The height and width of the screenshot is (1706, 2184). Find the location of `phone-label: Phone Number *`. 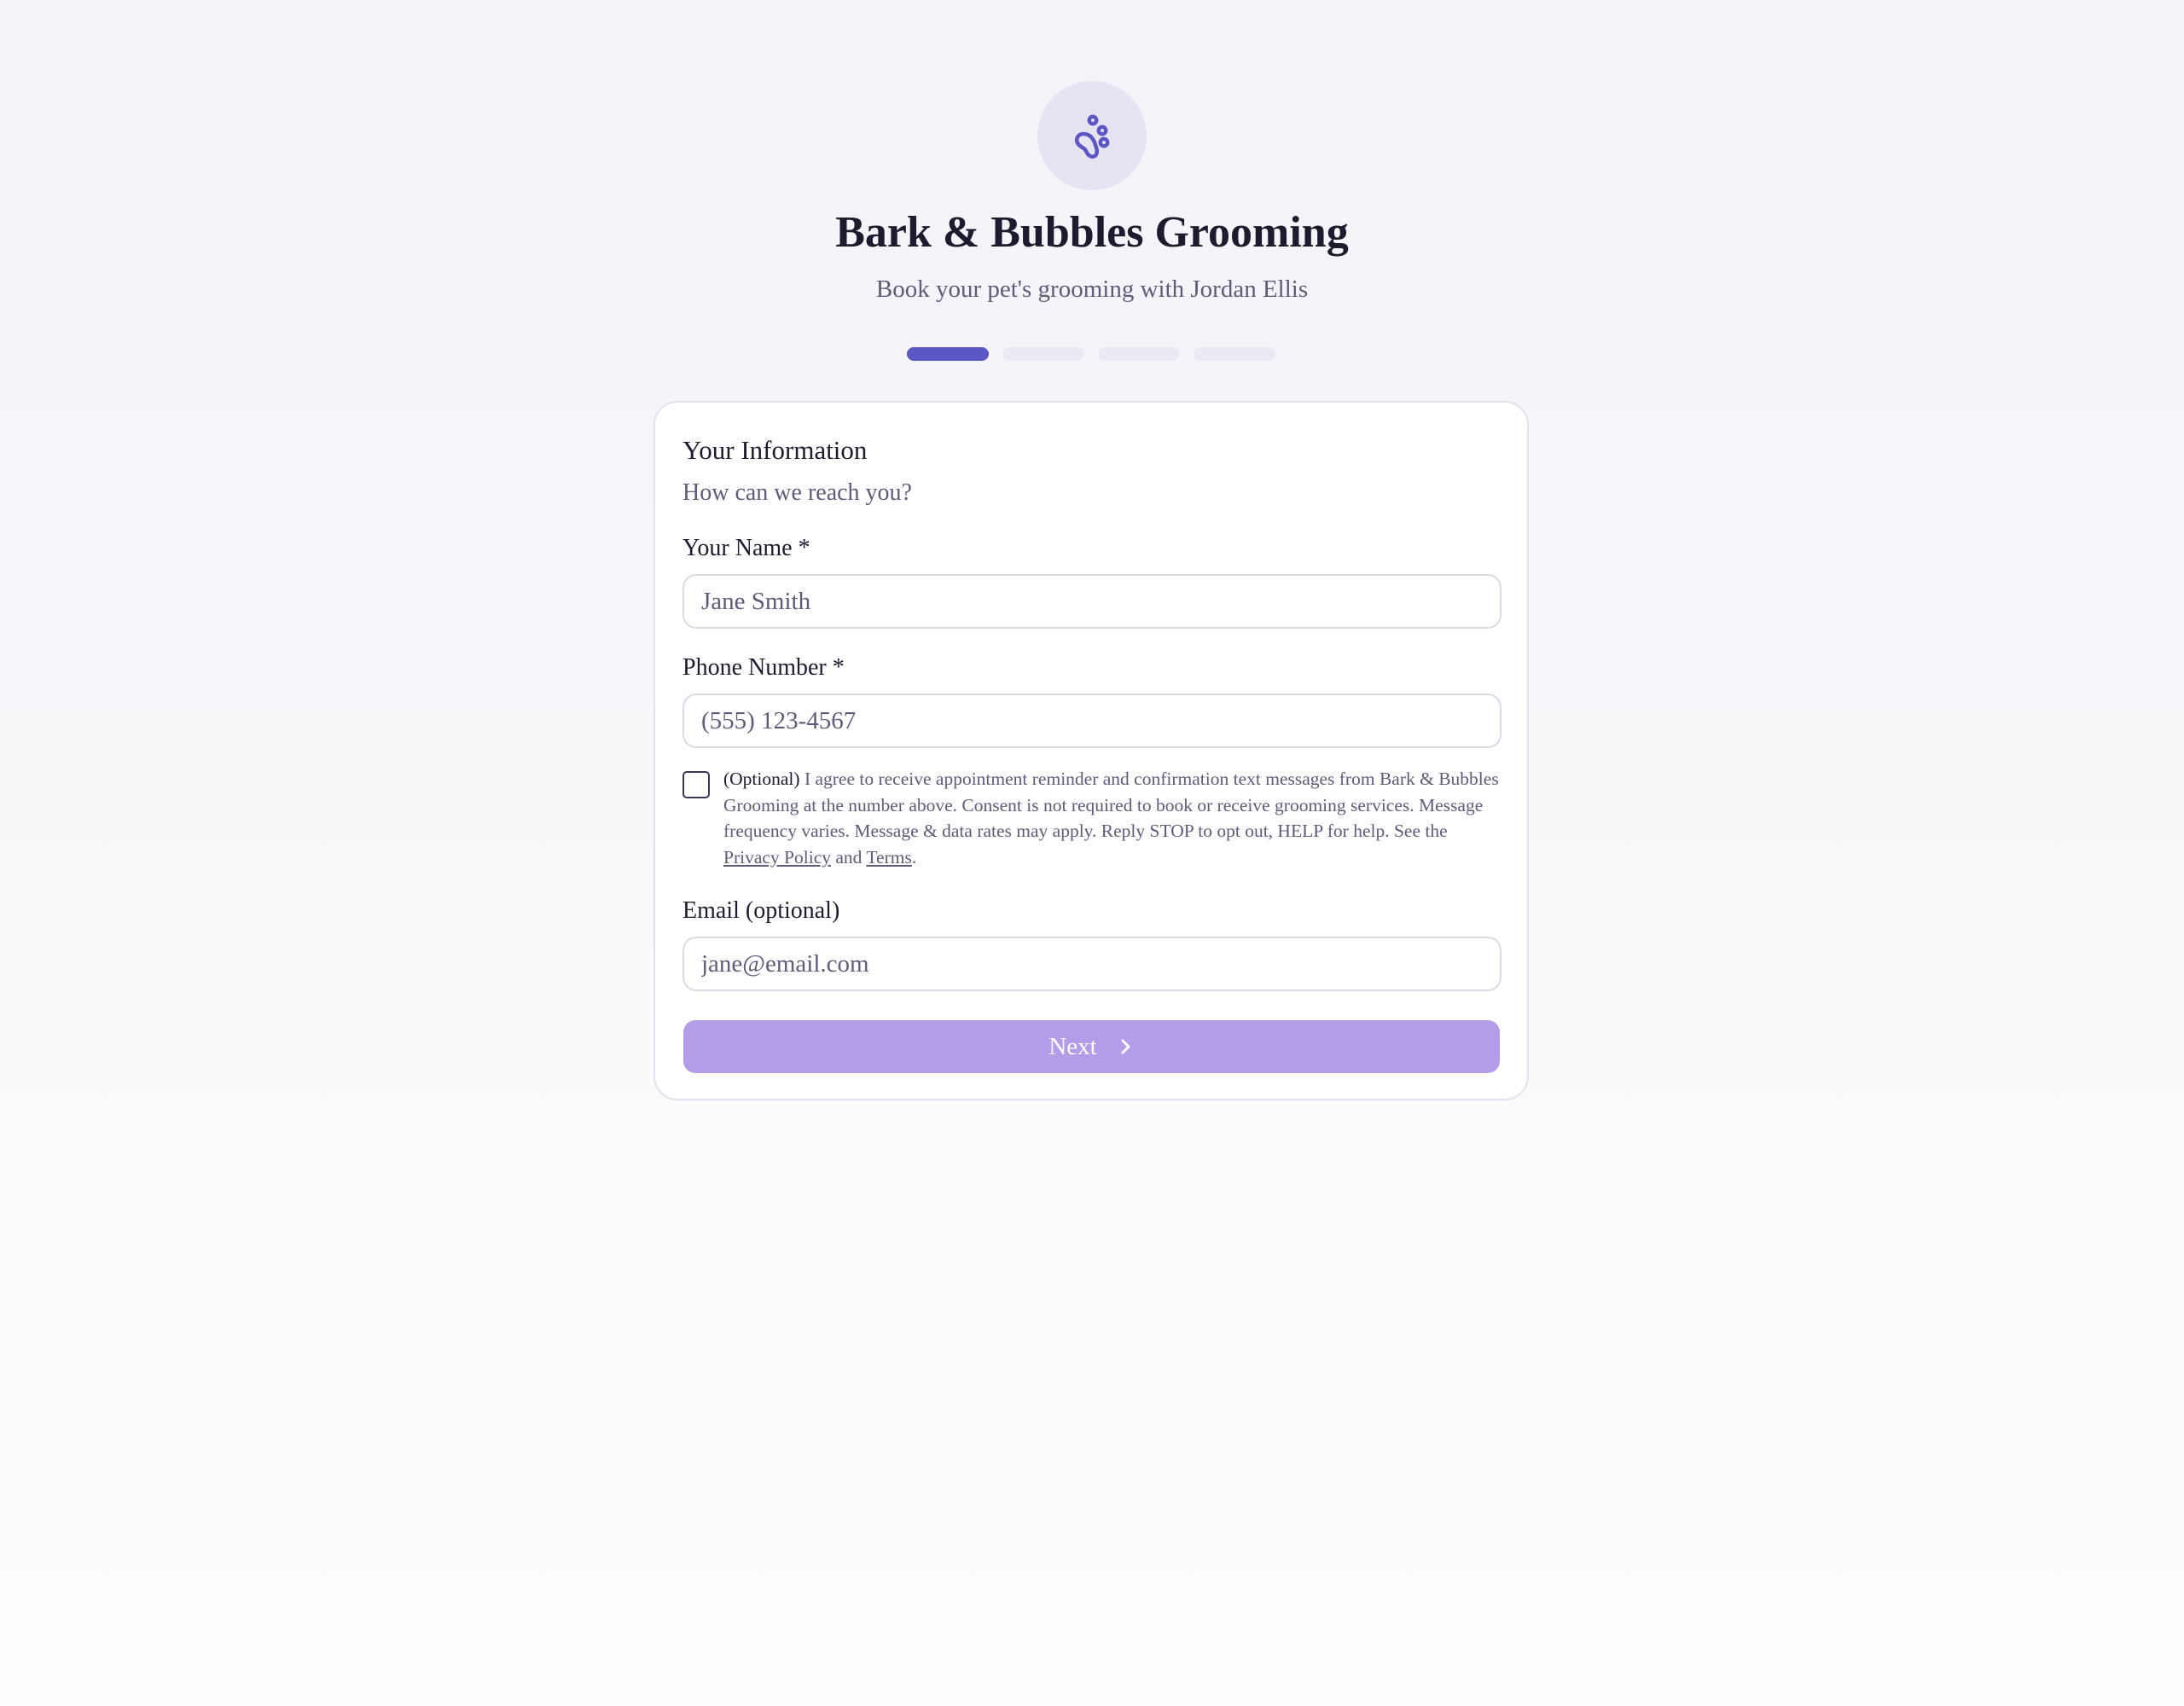

phone-label: Phone Number * is located at coordinates (763, 667).